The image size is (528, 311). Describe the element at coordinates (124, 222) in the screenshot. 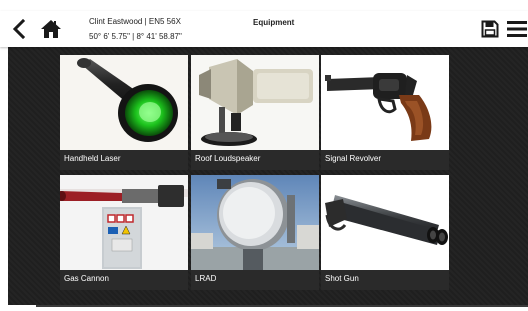

I see `gas-cannon-image` at that location.